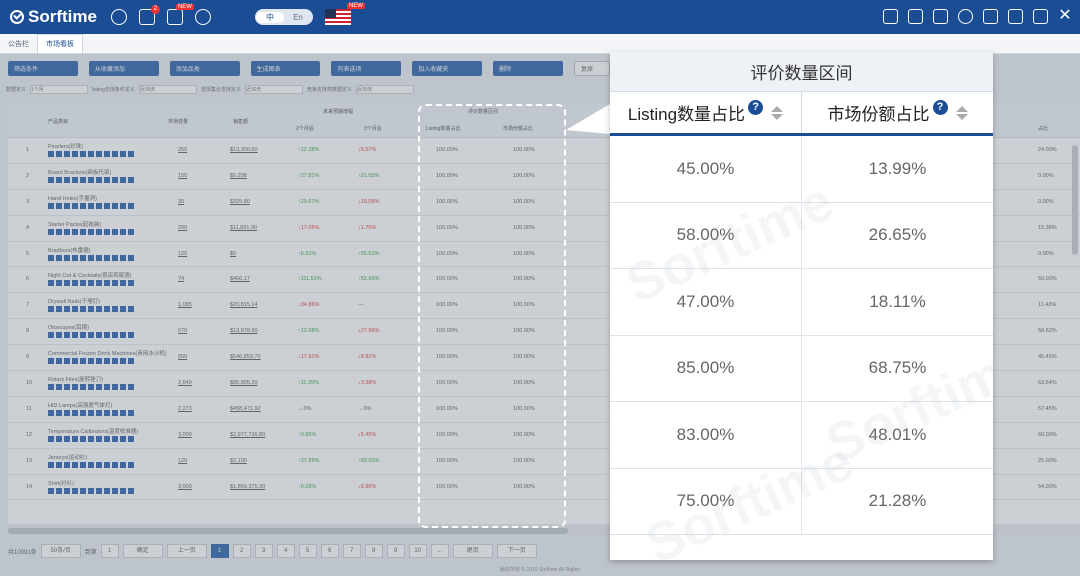 The image size is (1080, 576). What do you see at coordinates (60, 43) in the screenshot?
I see `tab-market-board: 市场看板` at bounding box center [60, 43].